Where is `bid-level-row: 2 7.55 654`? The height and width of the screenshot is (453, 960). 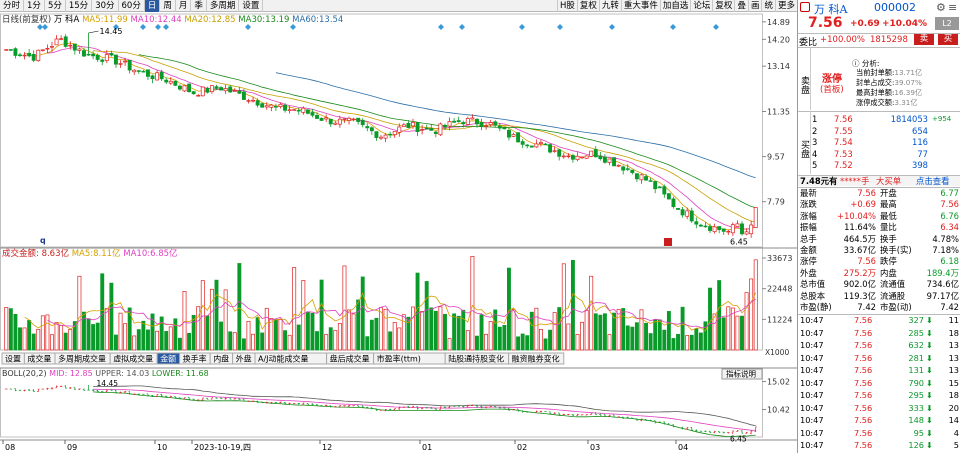 bid-level-row: 2 7.55 654 is located at coordinates (886, 131).